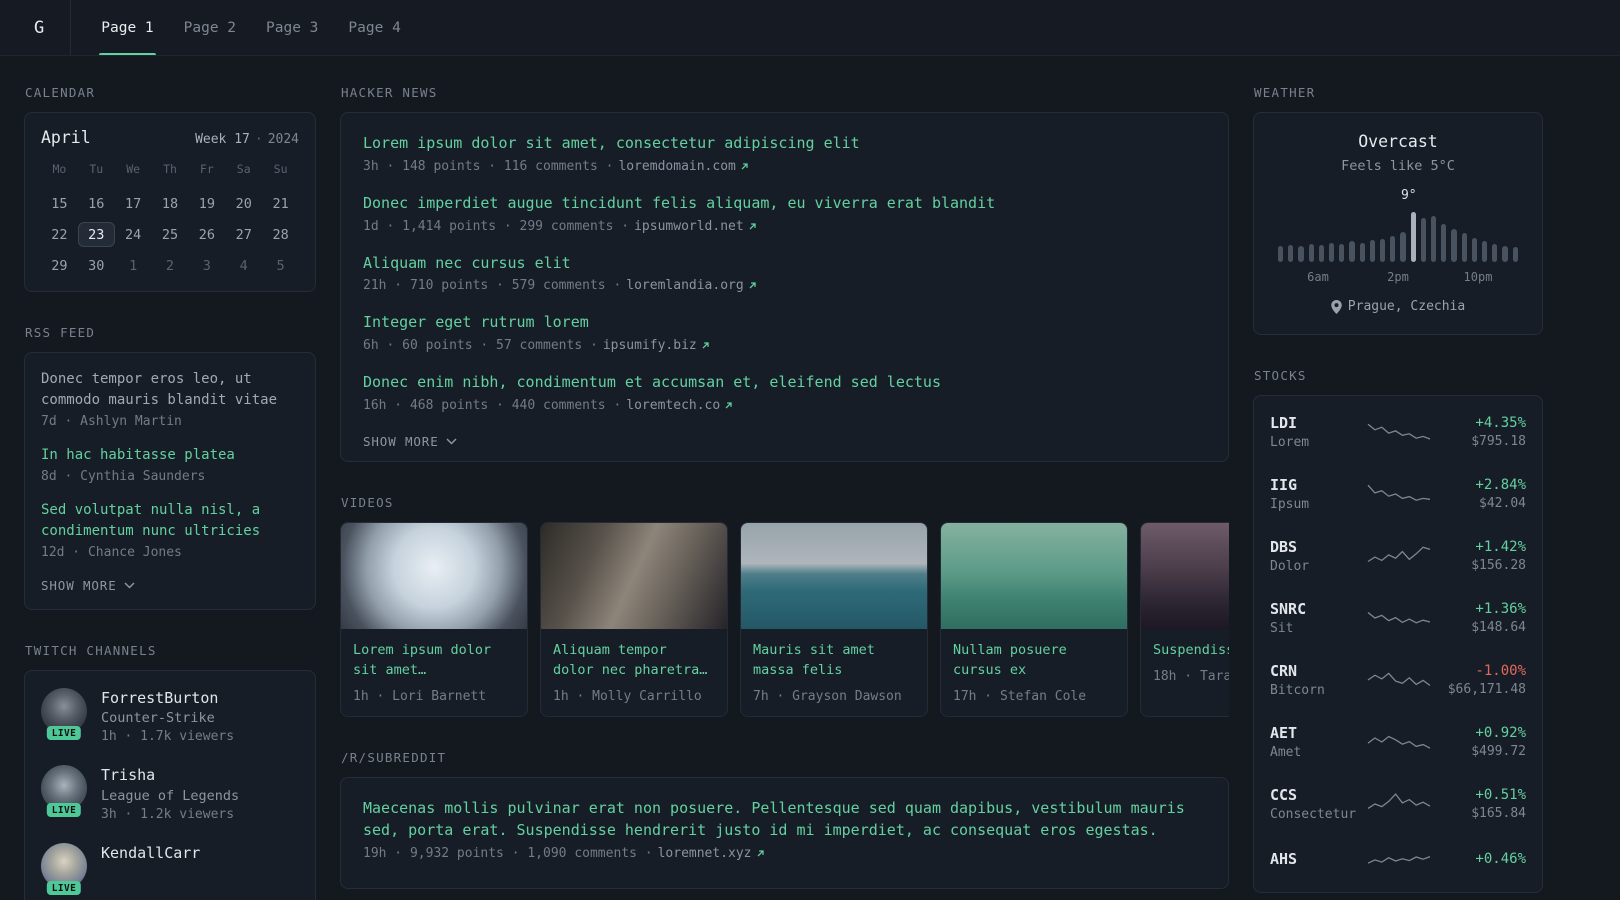 This screenshot has height=900, width=1620. I want to click on app-logo: G, so click(53, 27).